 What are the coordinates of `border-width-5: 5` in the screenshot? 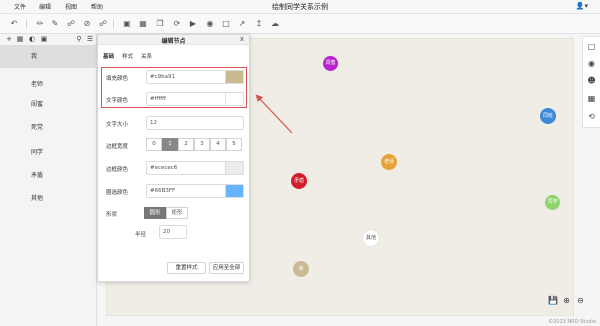 It's located at (234, 144).